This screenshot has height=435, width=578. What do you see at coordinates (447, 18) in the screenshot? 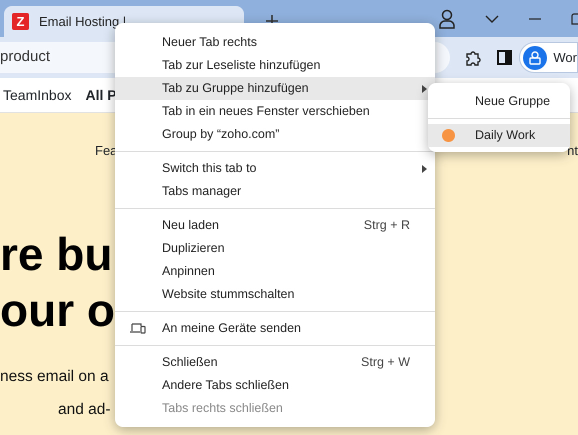
I see `profile-icon` at bounding box center [447, 18].